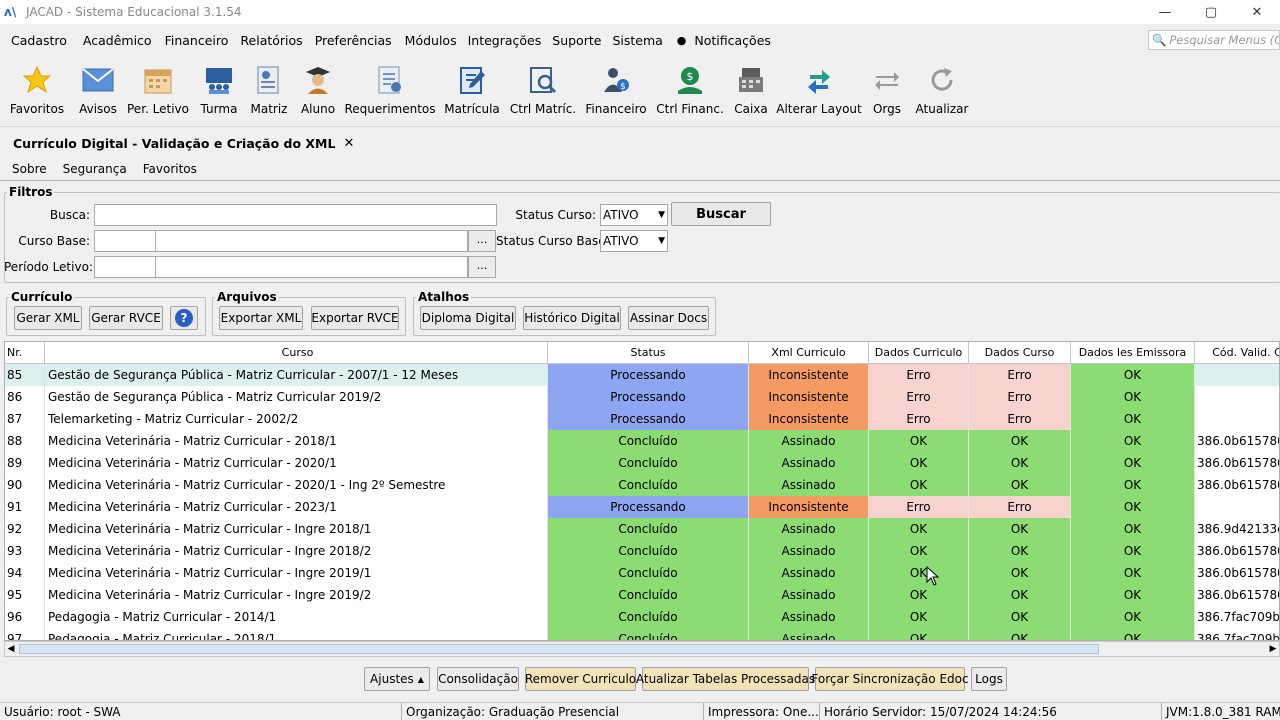 This screenshot has width=1280, height=720. What do you see at coordinates (98, 88) in the screenshot?
I see `toolbar-avisos: Avisos` at bounding box center [98, 88].